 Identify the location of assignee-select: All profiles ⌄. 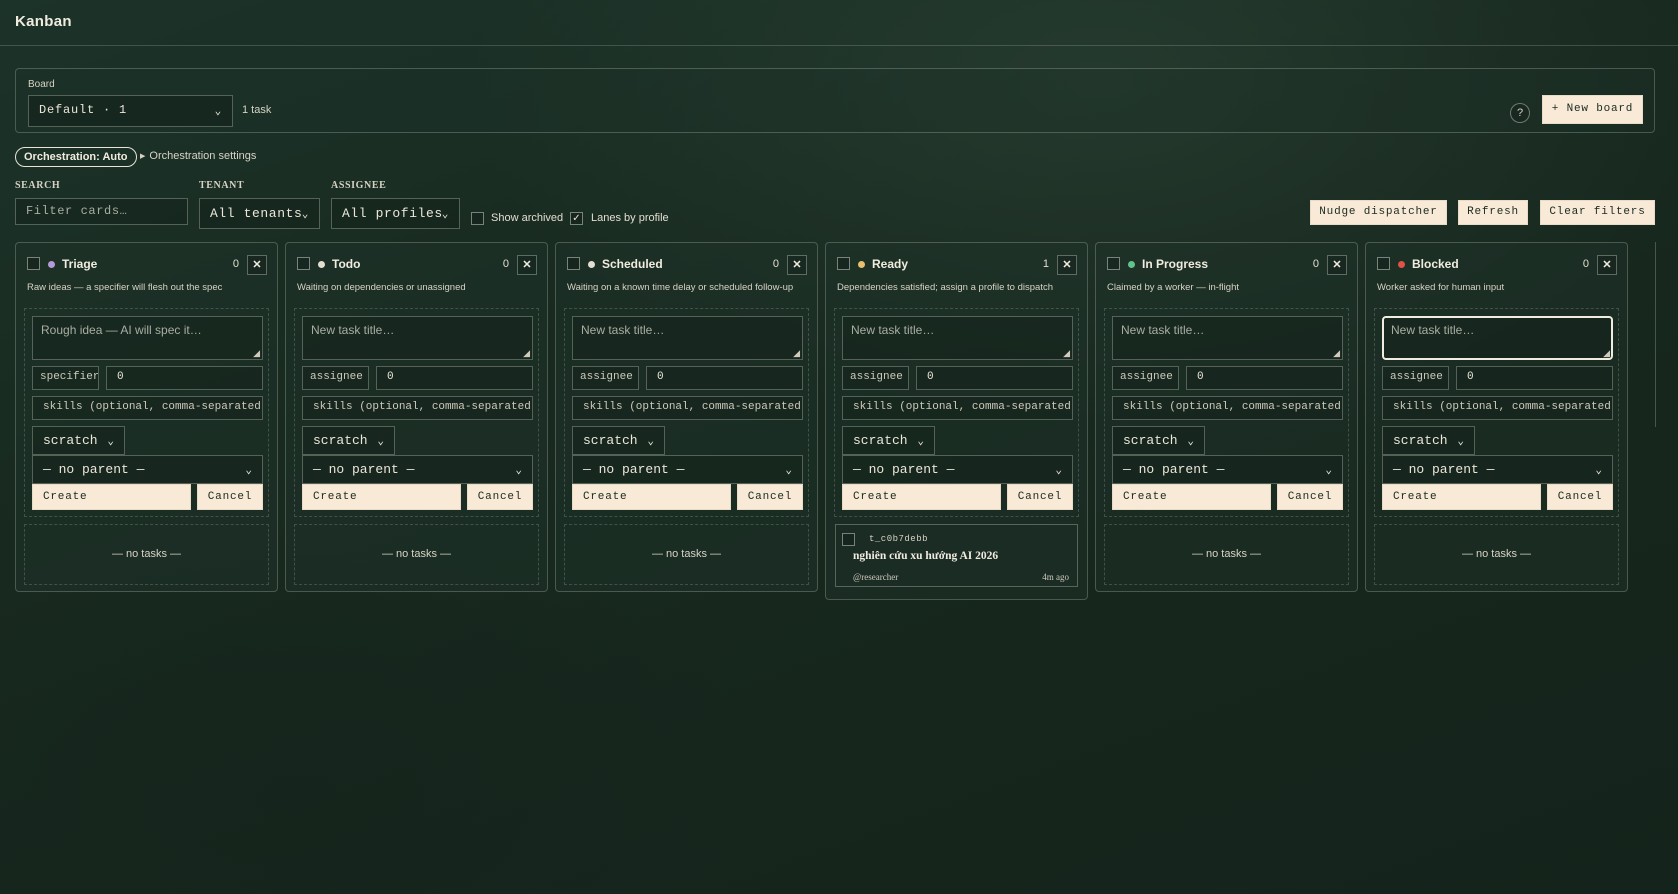
(395, 213).